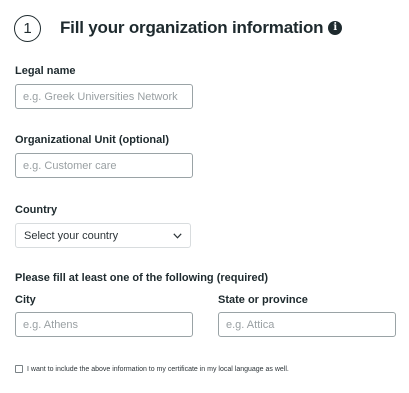 This screenshot has height=393, width=409. What do you see at coordinates (36, 210) in the screenshot?
I see `country-label: Country` at bounding box center [36, 210].